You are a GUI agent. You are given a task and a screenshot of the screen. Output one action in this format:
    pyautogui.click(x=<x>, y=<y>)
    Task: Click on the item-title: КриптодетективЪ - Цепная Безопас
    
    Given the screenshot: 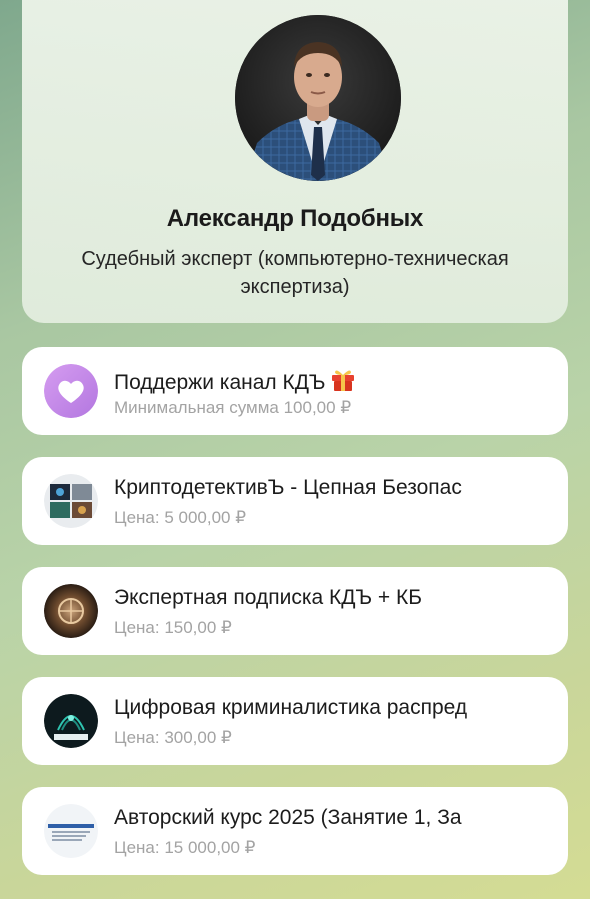 What is the action you would take?
    pyautogui.click(x=288, y=487)
    